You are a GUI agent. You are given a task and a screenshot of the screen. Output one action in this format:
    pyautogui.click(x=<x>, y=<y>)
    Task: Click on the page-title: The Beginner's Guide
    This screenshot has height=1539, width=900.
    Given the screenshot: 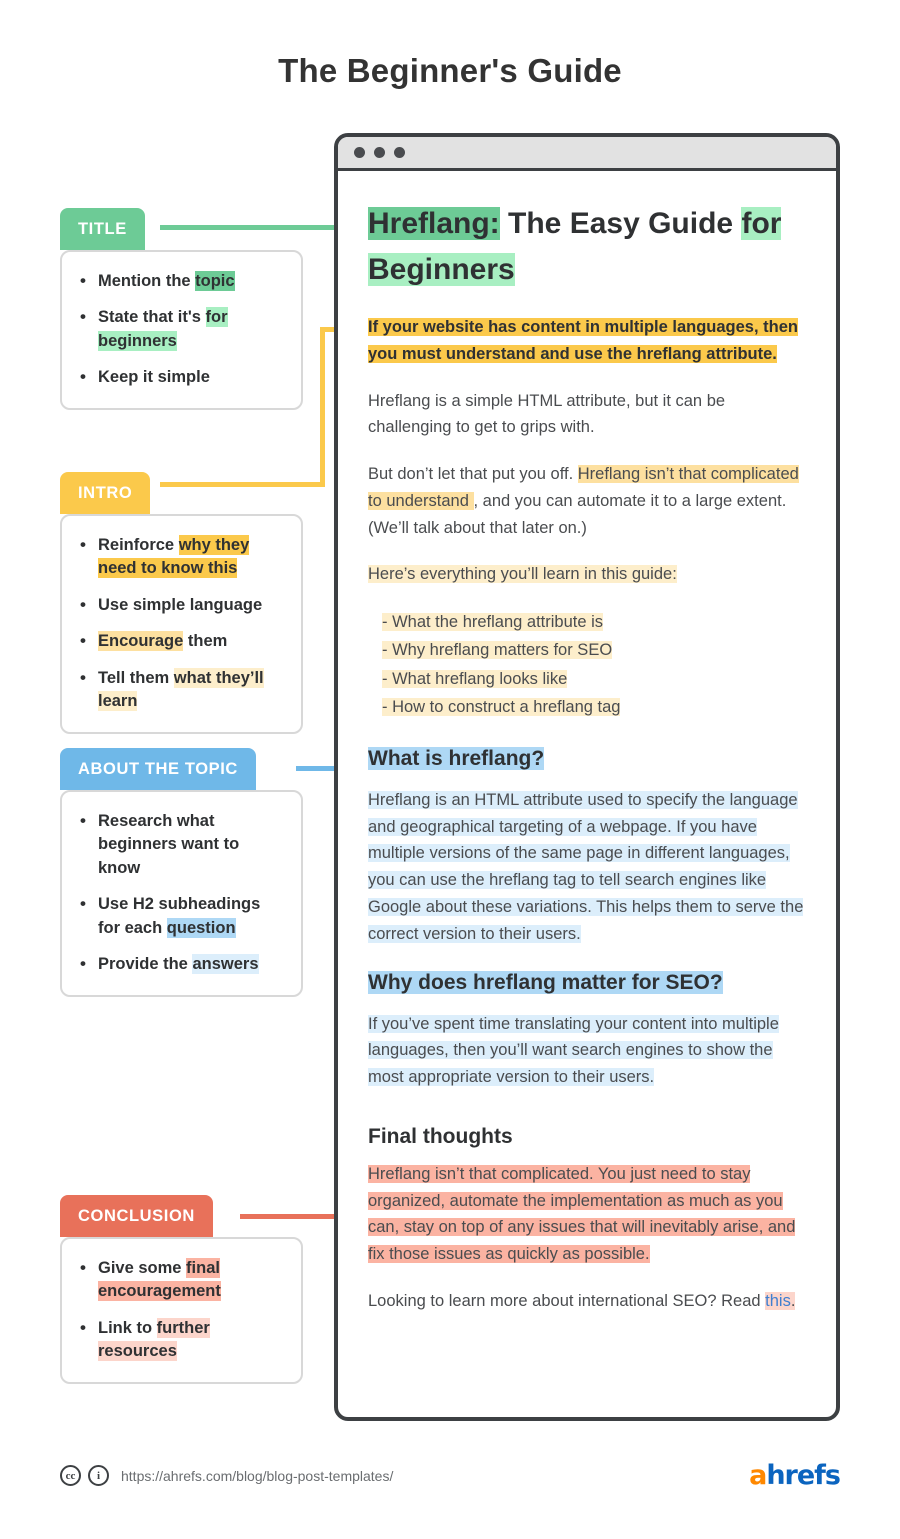 What is the action you would take?
    pyautogui.click(x=450, y=70)
    